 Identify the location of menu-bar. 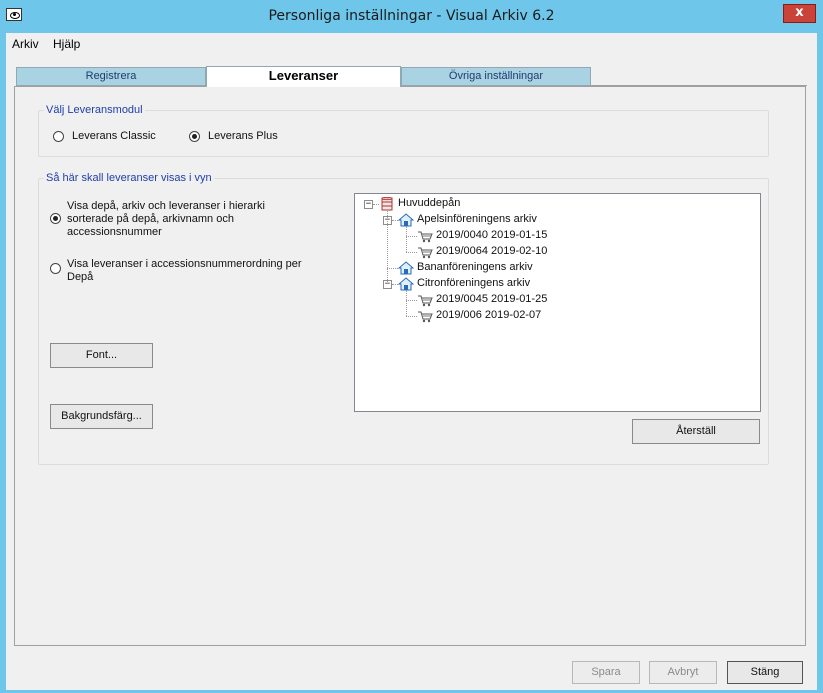
(411, 43).